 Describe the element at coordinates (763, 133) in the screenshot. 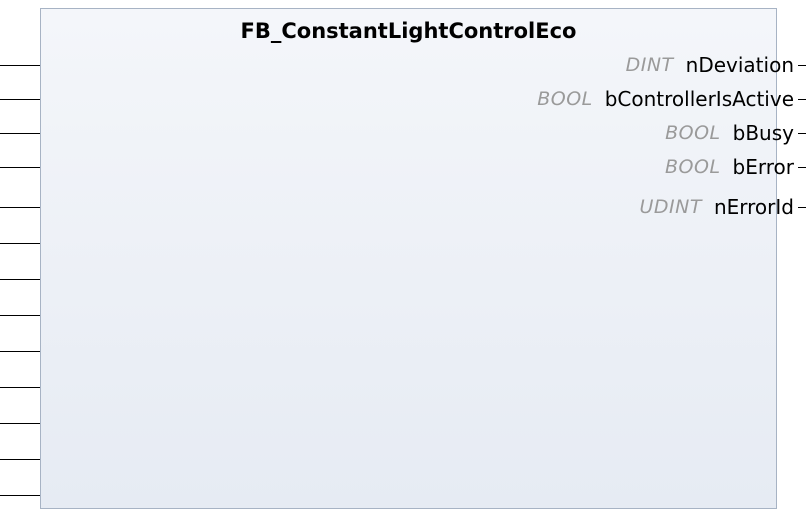

I see `pin-name: bBusy` at that location.